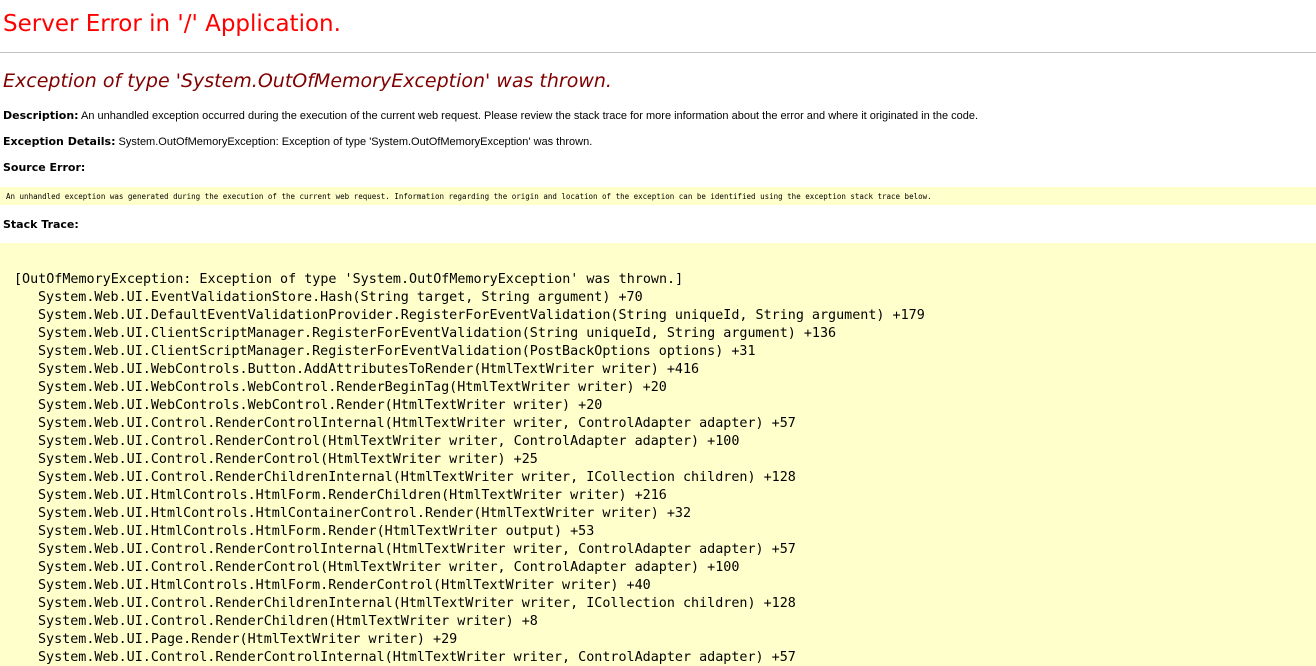 The height and width of the screenshot is (666, 1316). I want to click on source-error-line: Source Error:, so click(44, 167).